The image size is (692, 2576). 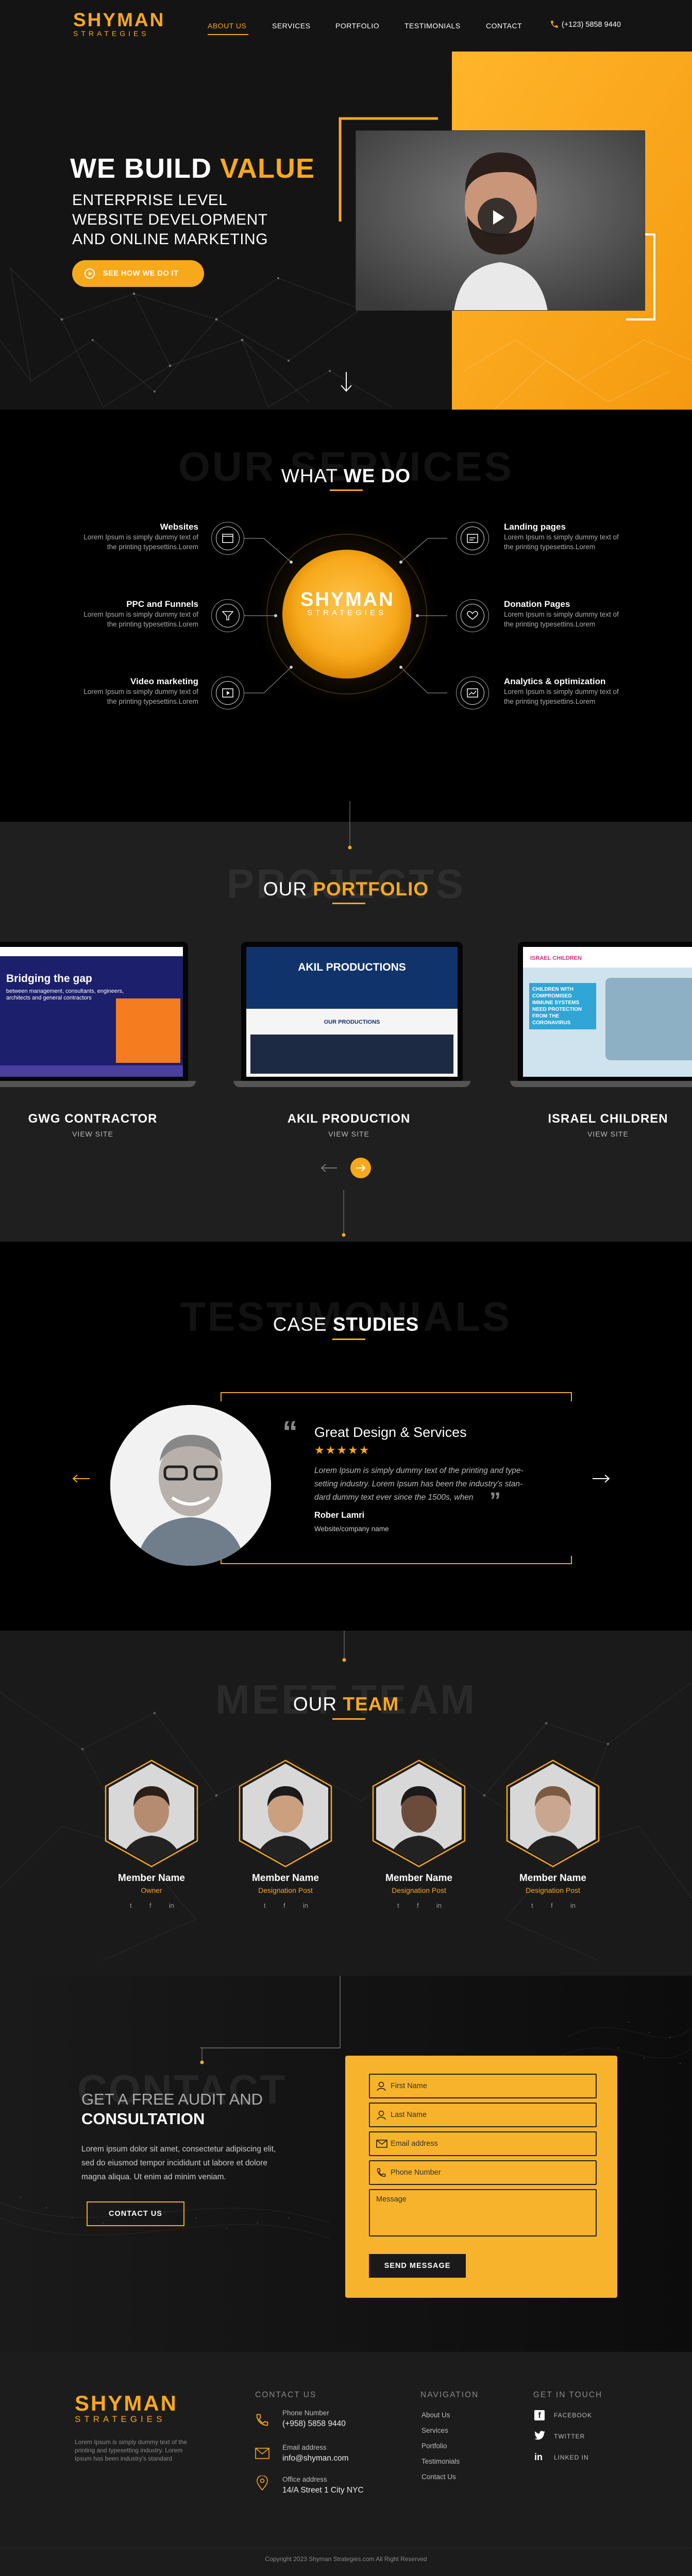 I want to click on nav-portfolio: PORTFOLIO, so click(x=357, y=26).